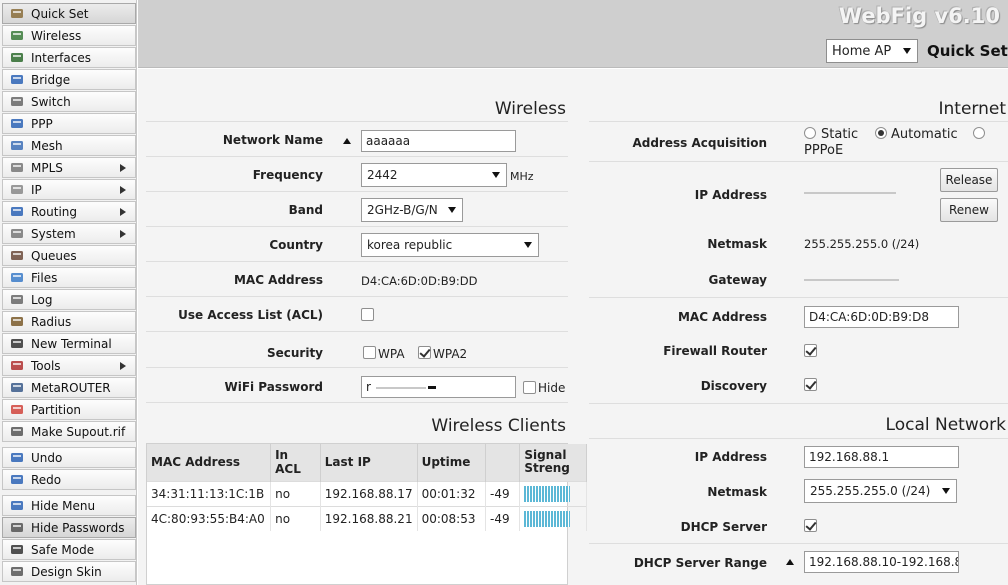  Describe the element at coordinates (969, 180) in the screenshot. I see `release-button: Release` at that location.